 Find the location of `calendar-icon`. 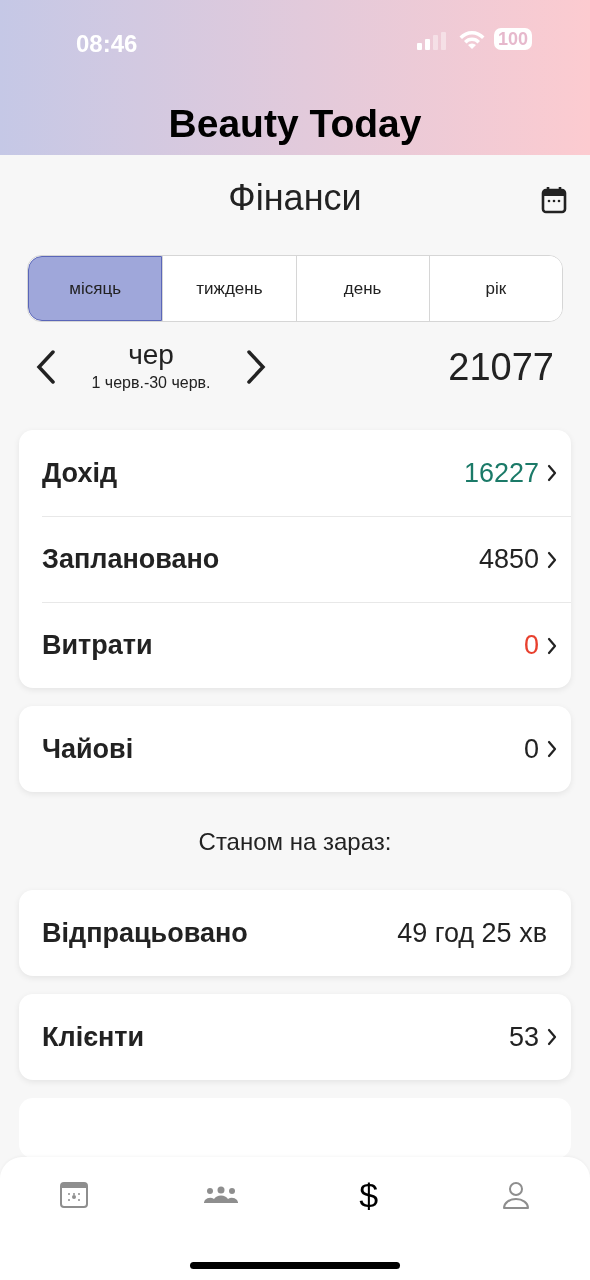

calendar-icon is located at coordinates (554, 200).